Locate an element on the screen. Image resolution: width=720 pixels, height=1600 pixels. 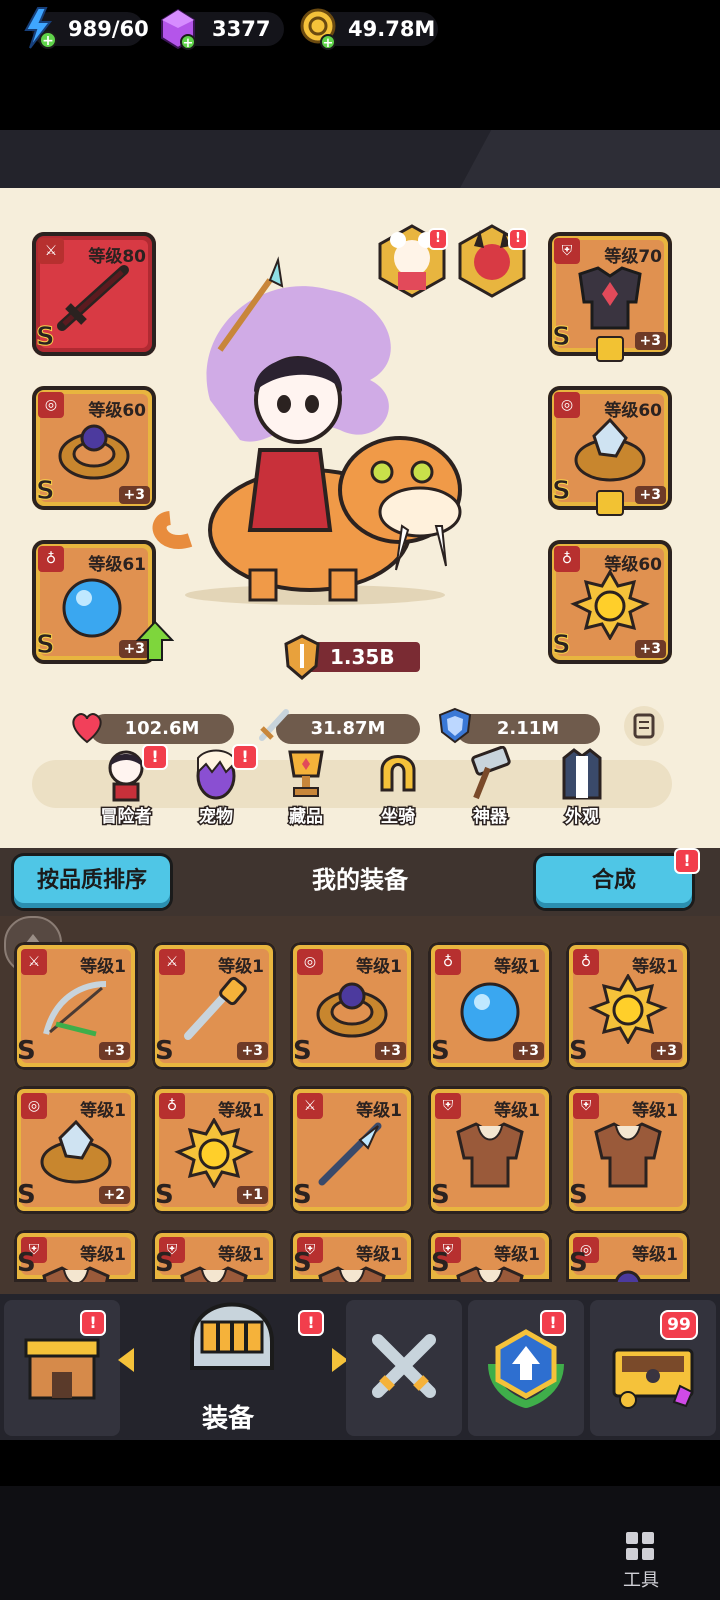
sort-by-quality-button: 按品质排序 is located at coordinates (92, 882).